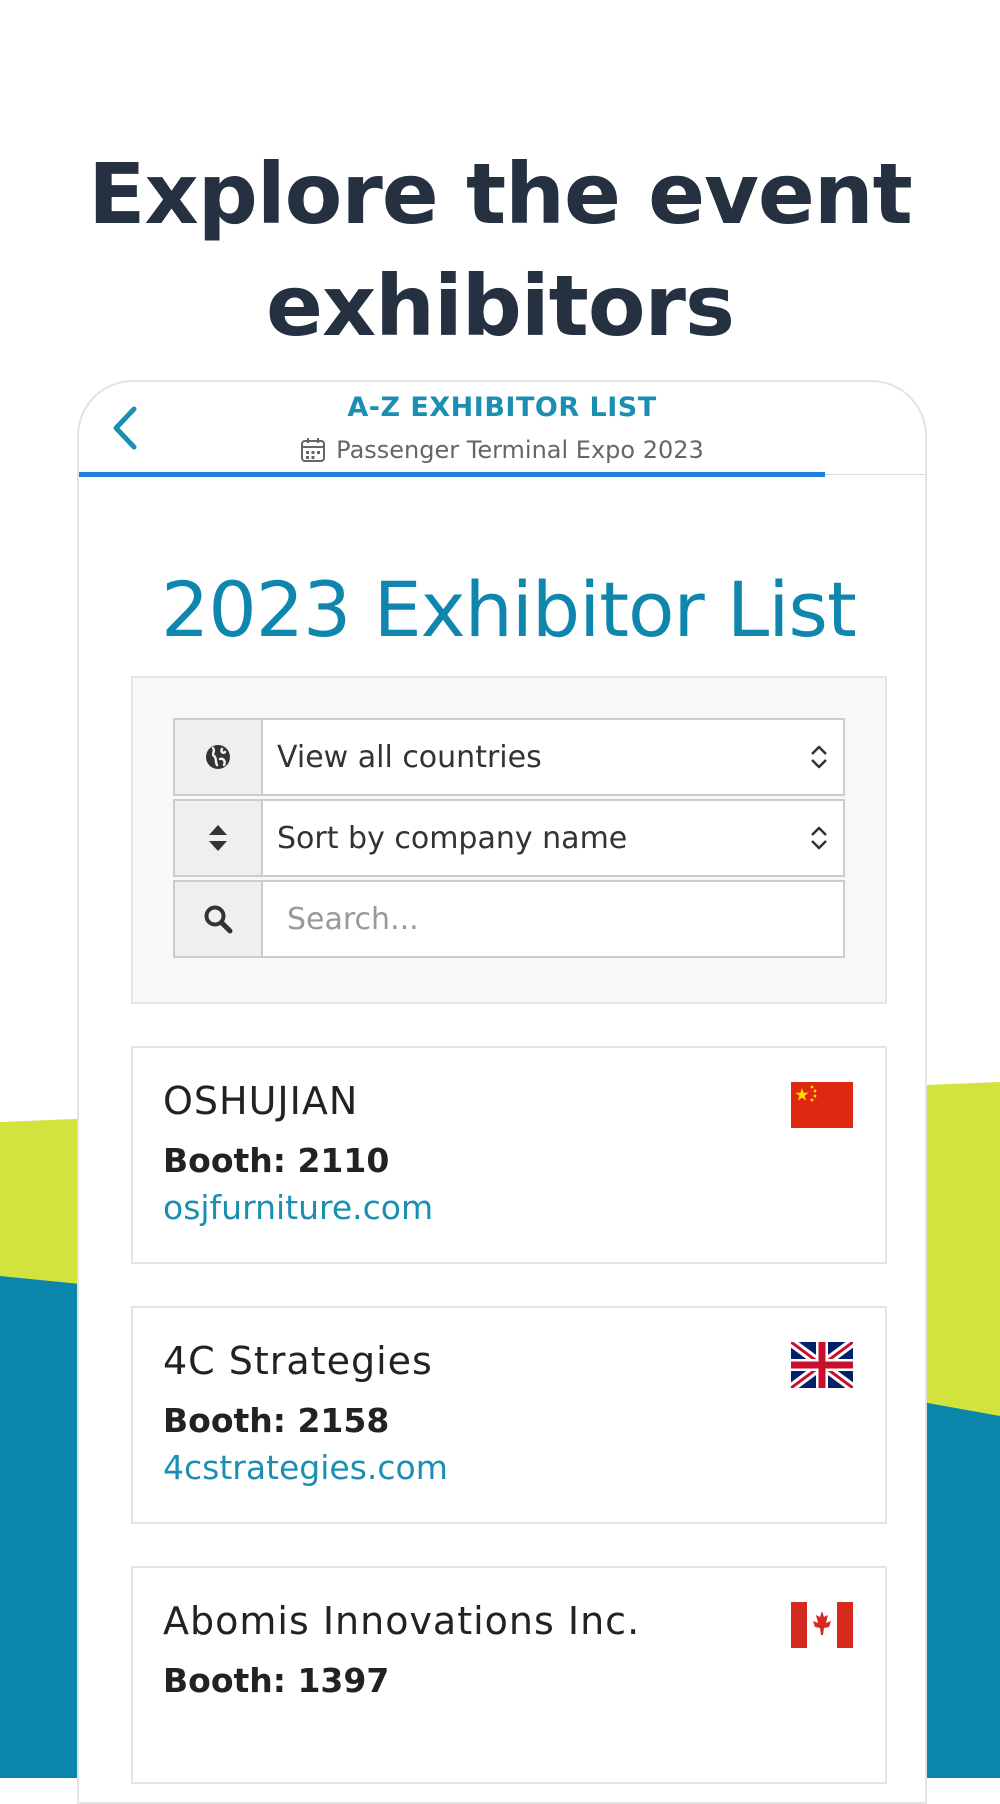  I want to click on page-title: 2023 Exhibitor List, so click(509, 609).